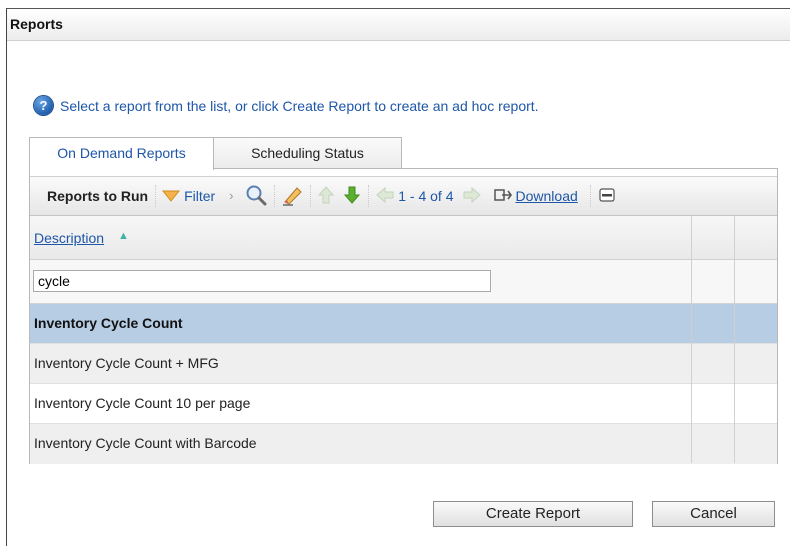 Image resolution: width=790 pixels, height=546 pixels. I want to click on arrow-right-icon, so click(472, 194).